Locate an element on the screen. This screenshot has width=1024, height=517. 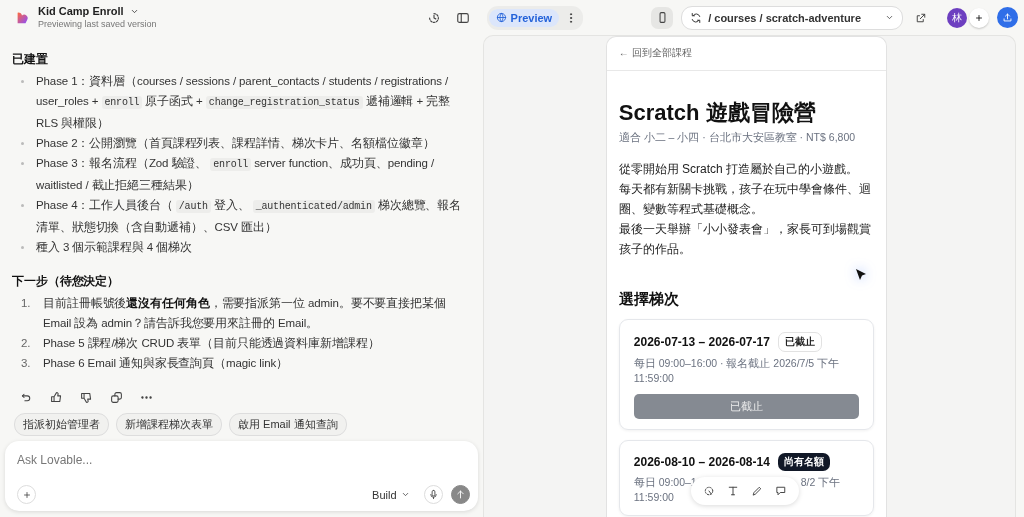
status-badge: 尚有名額 is located at coordinates (803, 462).